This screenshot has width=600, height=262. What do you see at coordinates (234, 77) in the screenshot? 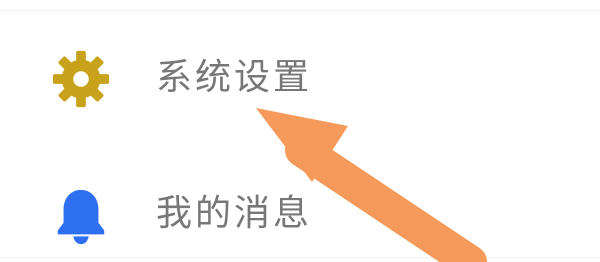
I see `menu-item-label: 系统设置` at bounding box center [234, 77].